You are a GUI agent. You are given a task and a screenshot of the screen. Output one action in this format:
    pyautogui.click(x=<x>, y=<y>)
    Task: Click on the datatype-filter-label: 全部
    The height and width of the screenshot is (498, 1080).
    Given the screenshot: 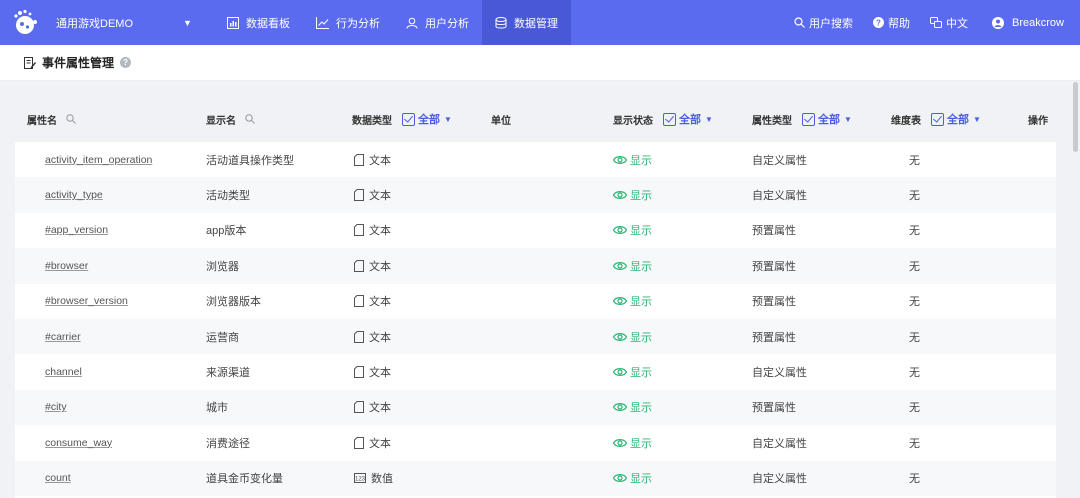 What is the action you would take?
    pyautogui.click(x=429, y=120)
    